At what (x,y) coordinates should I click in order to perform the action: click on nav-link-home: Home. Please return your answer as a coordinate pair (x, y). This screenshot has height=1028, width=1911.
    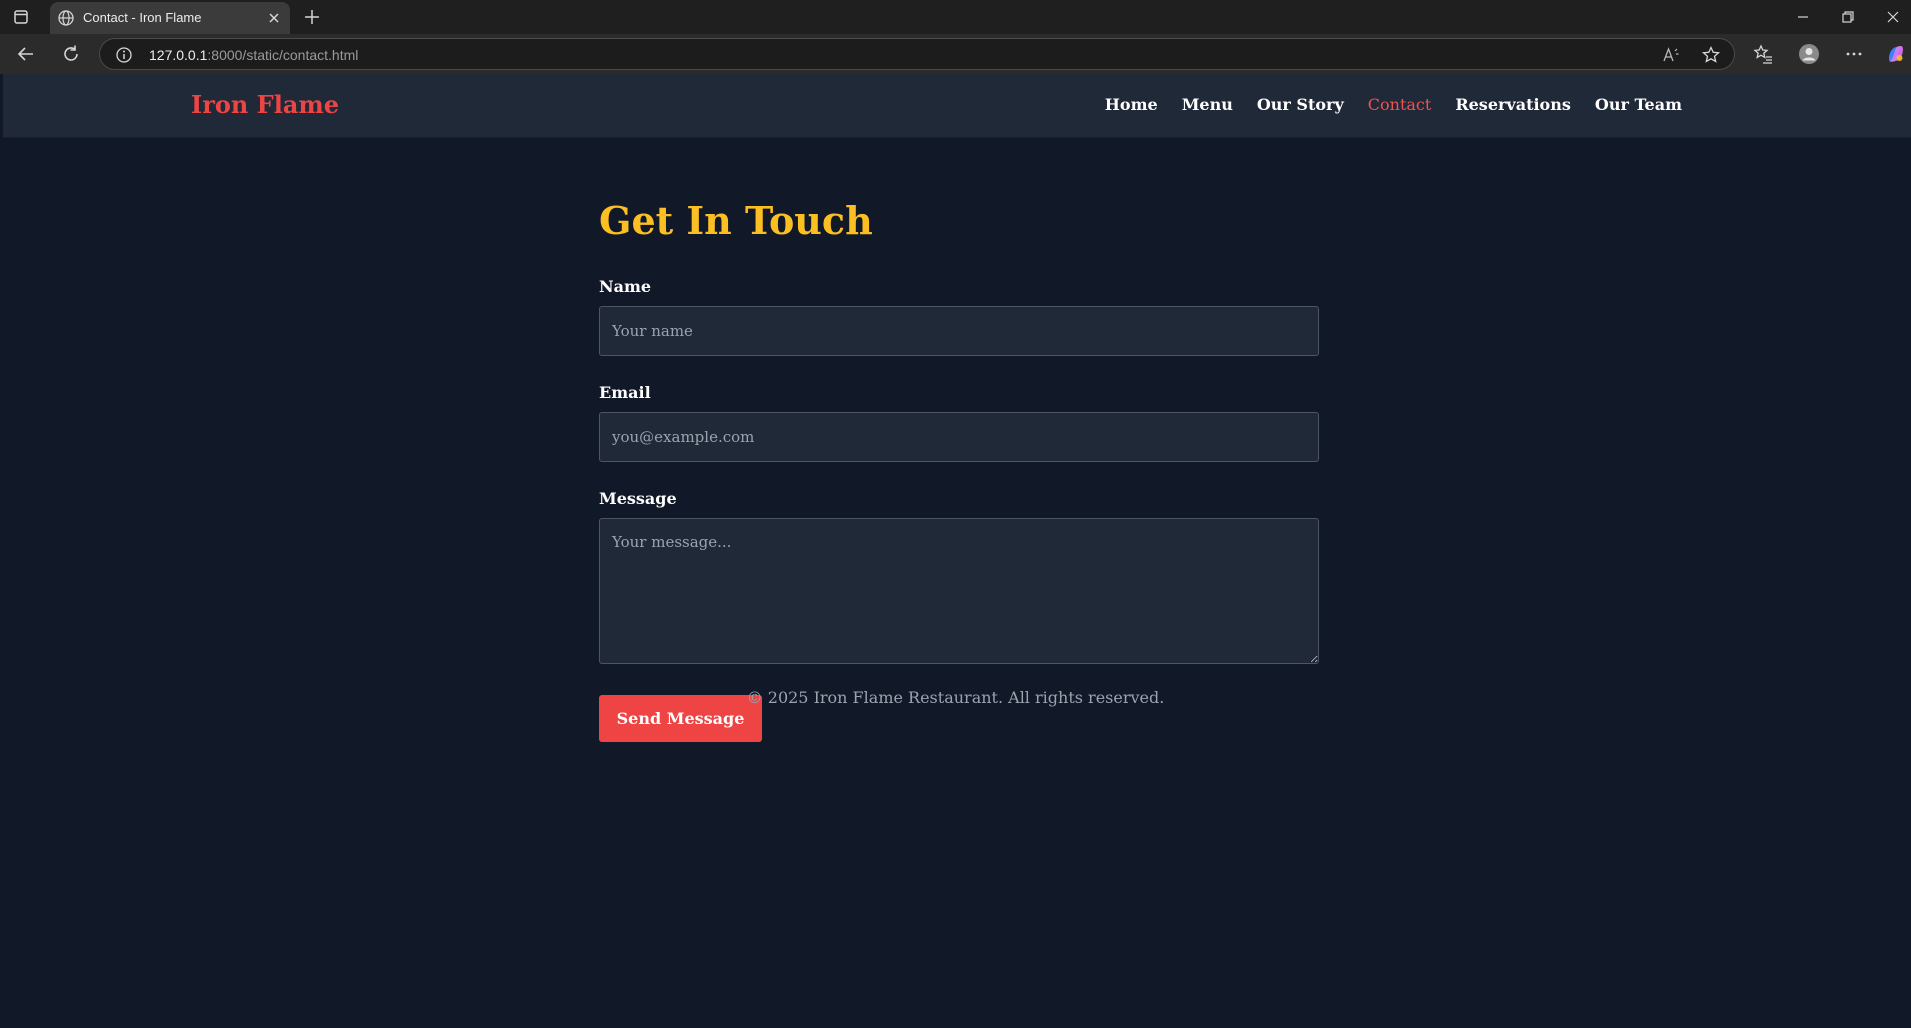
    Looking at the image, I should click on (1131, 104).